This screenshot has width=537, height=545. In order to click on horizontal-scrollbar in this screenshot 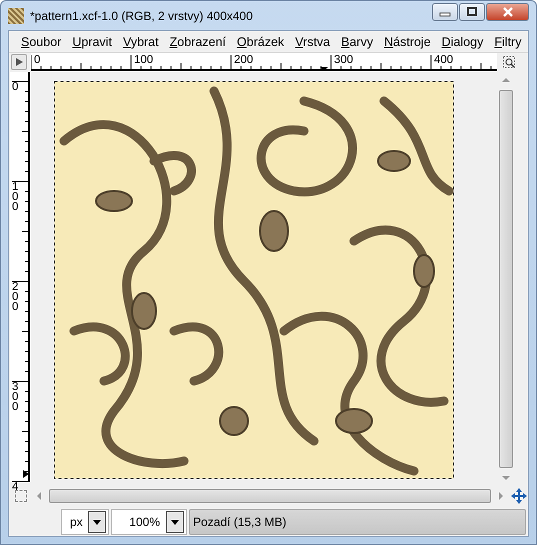, I will do `click(270, 496)`.